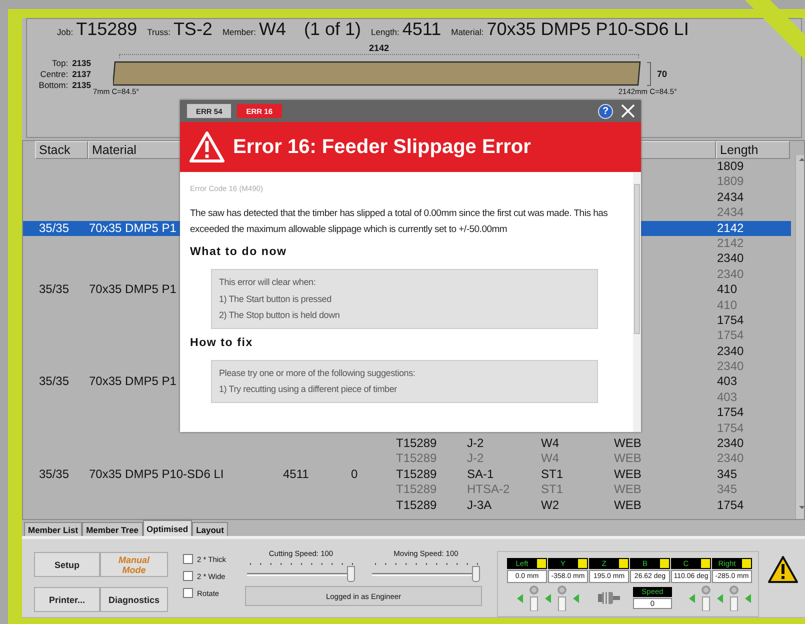 This screenshot has width=805, height=624. Describe the element at coordinates (134, 599) in the screenshot. I see `panel-button: Diagnostics` at that location.